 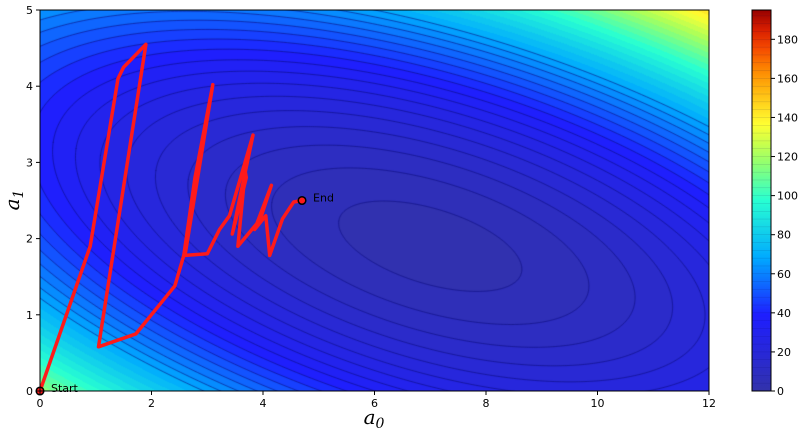 What do you see at coordinates (787, 196) in the screenshot?
I see `colorbar-tick-label: 100` at bounding box center [787, 196].